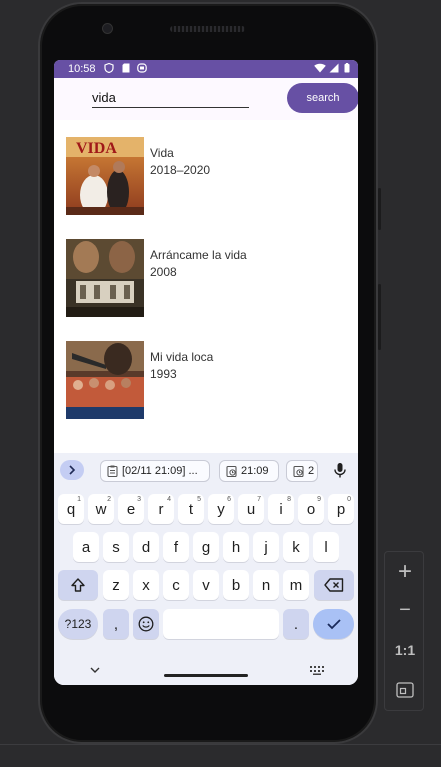 This screenshot has height=767, width=441. I want to click on period-key: ., so click(296, 624).